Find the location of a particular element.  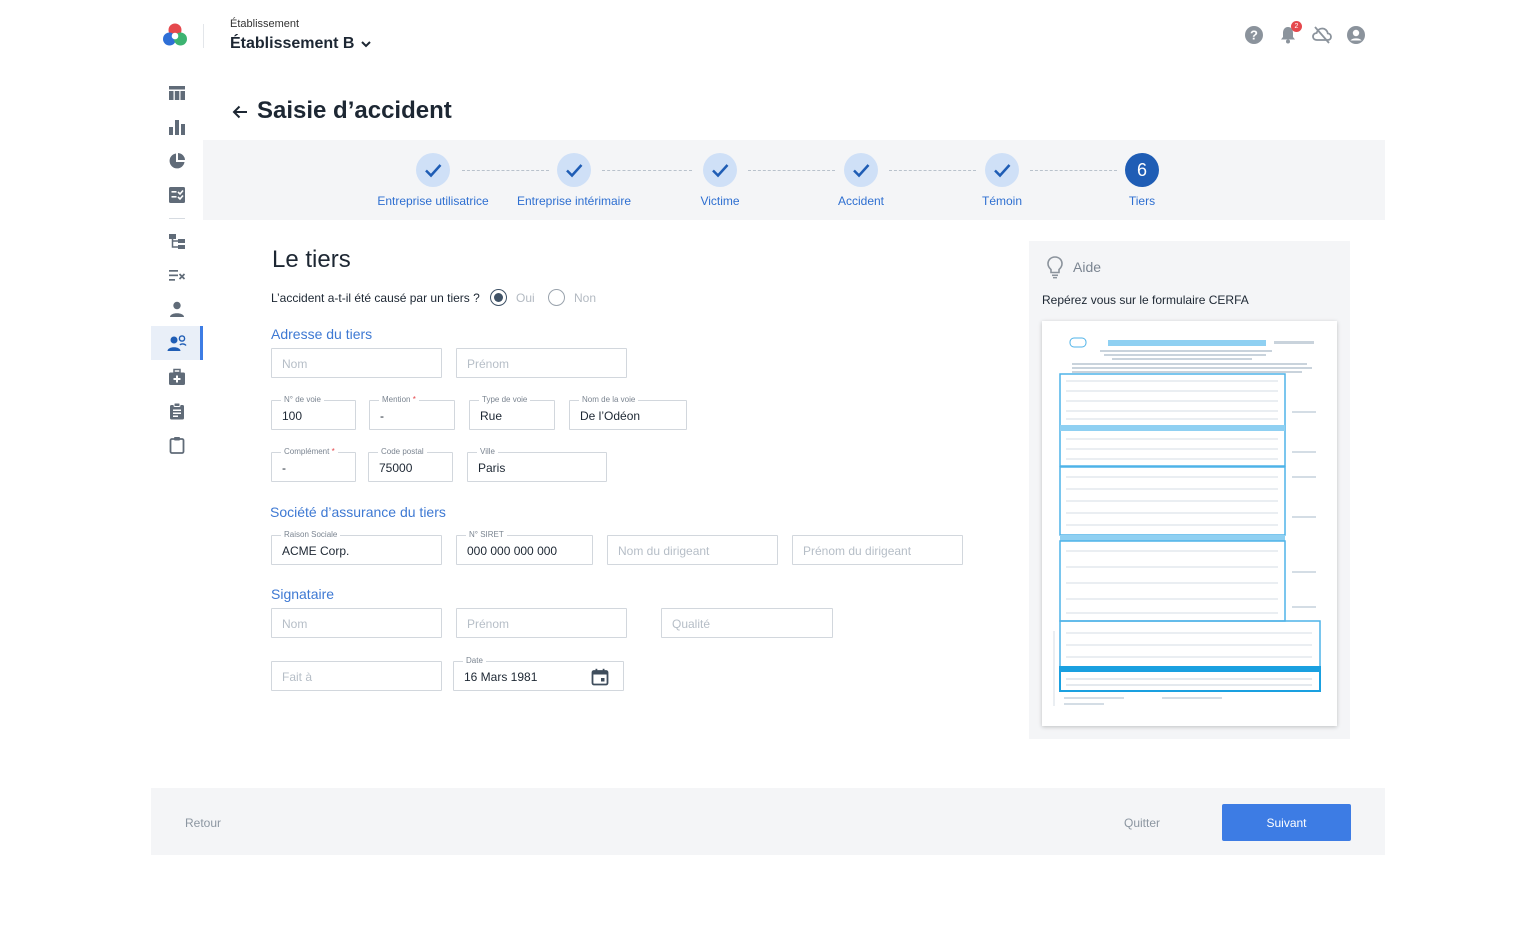

code-postal-field: Code postal 75000 is located at coordinates (410, 464).